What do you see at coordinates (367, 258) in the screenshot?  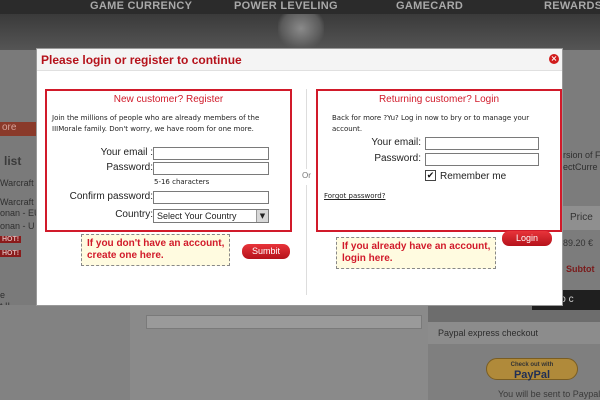 I see `login-callout-line-2: login here.` at bounding box center [367, 258].